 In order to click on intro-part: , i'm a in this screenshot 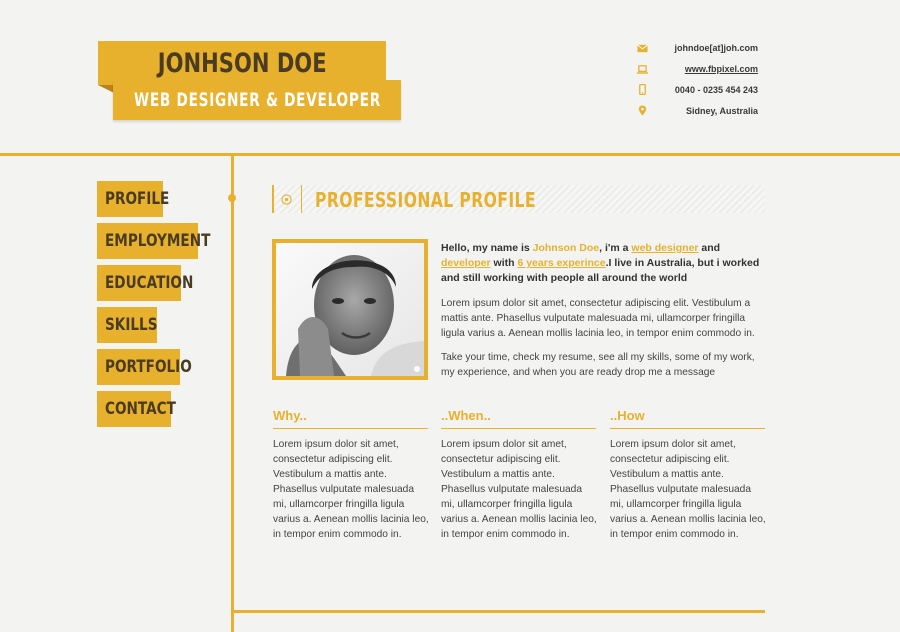, I will do `click(615, 248)`.